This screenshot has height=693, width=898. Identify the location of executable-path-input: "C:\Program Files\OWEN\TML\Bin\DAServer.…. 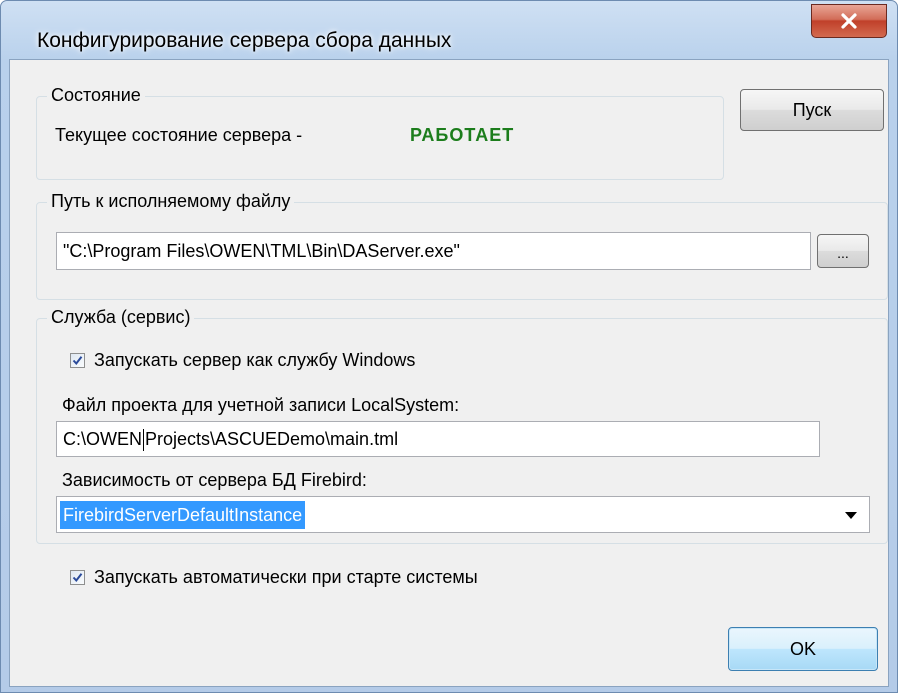
(433, 251).